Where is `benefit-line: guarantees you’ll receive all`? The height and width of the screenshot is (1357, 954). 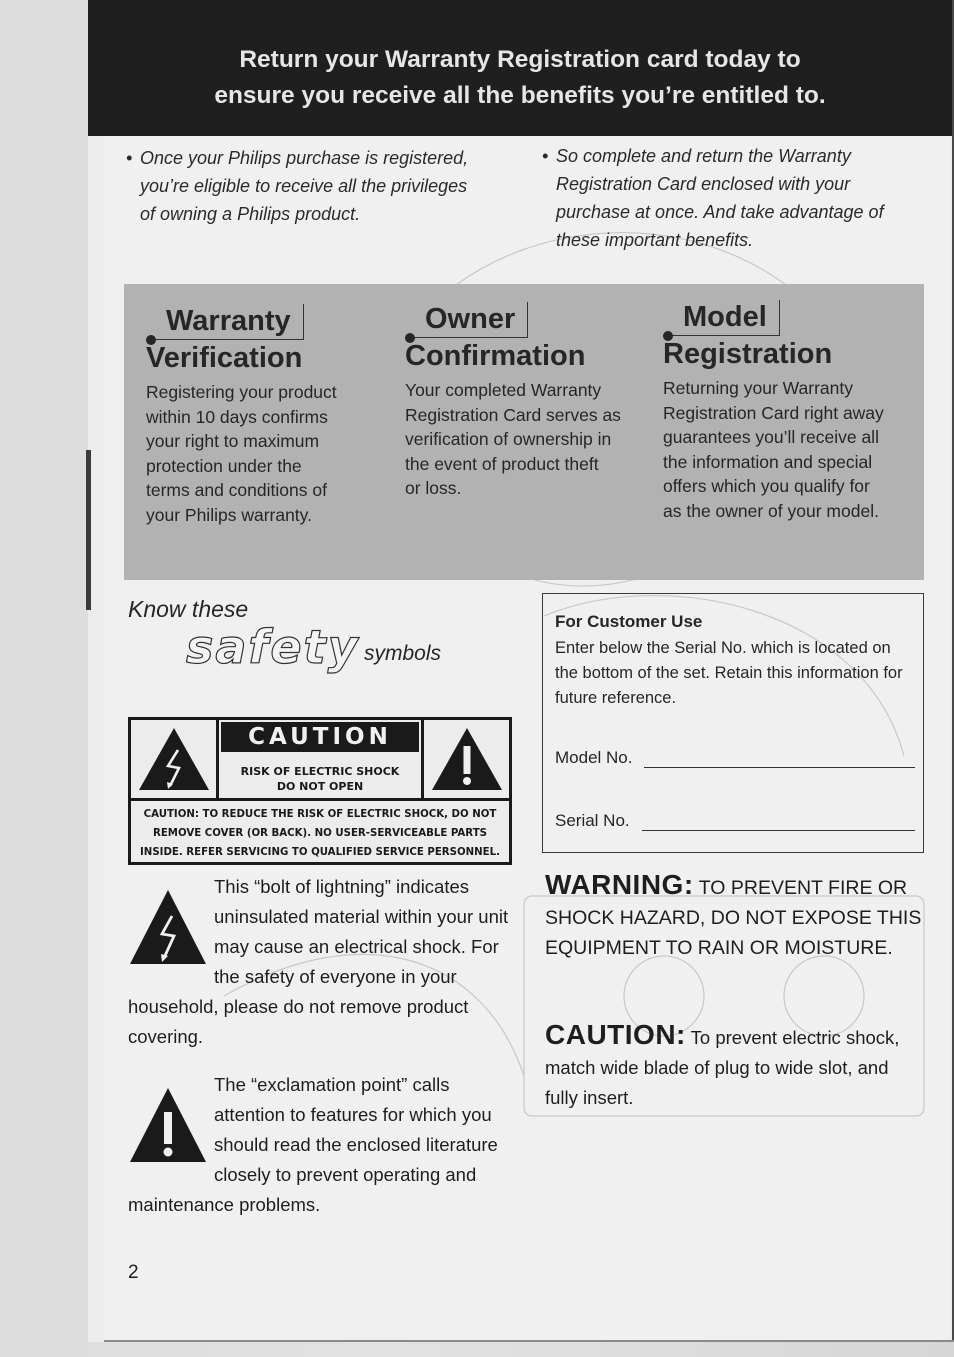 benefit-line: guarantees you’ll receive all is located at coordinates (771, 437).